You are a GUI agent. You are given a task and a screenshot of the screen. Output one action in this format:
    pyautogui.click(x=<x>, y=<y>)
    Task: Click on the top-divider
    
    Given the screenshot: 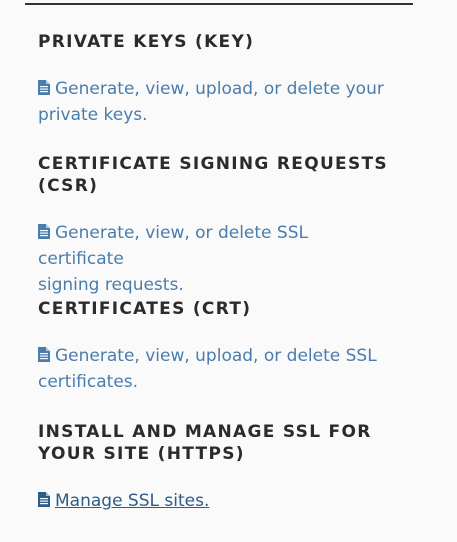 What is the action you would take?
    pyautogui.click(x=219, y=4)
    